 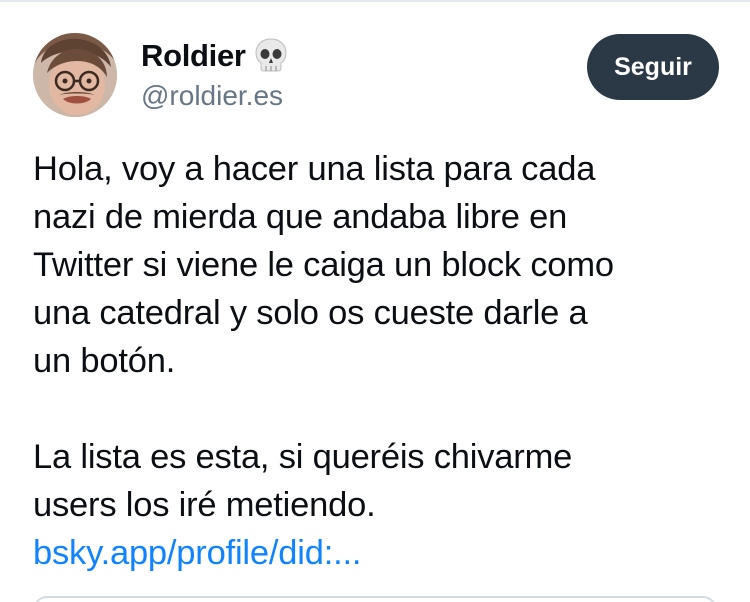 I want to click on avatar, so click(x=75, y=75).